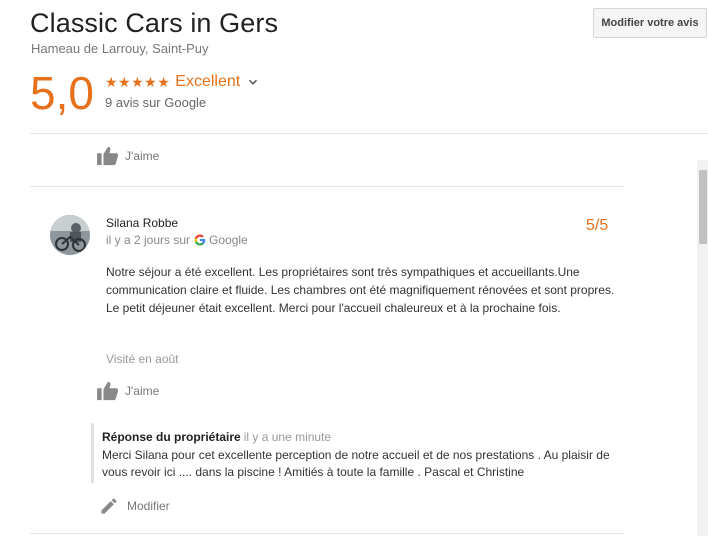 This screenshot has width=708, height=536. I want to click on place-title: Classic Cars in Gers, so click(154, 23).